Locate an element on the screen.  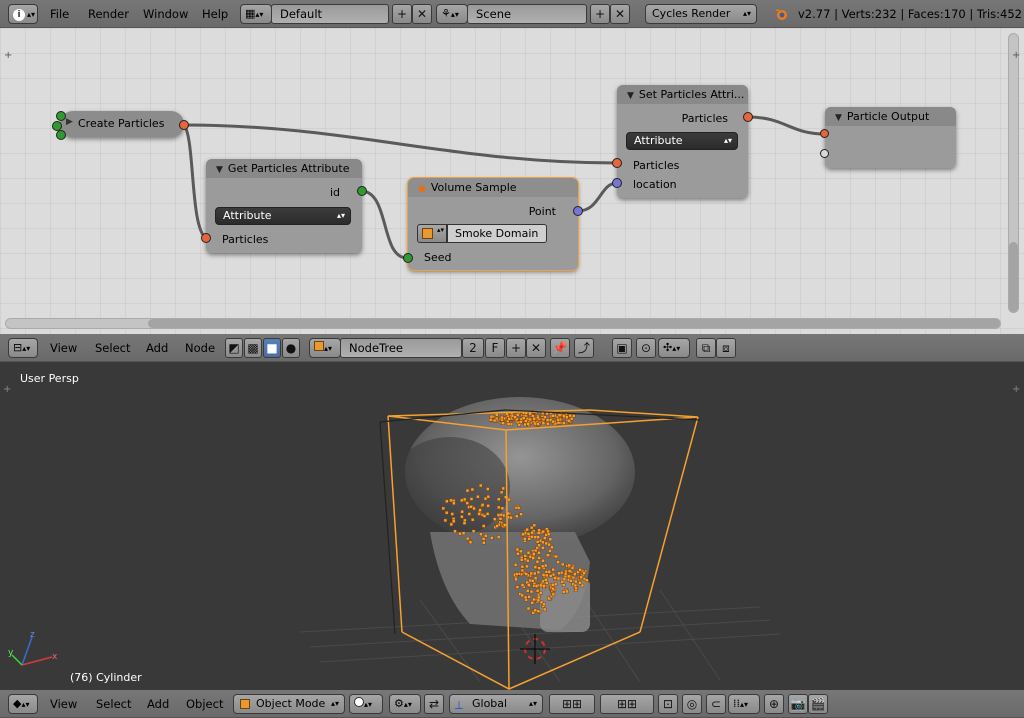
parent-tree-icon: ⤴ is located at coordinates (584, 348).